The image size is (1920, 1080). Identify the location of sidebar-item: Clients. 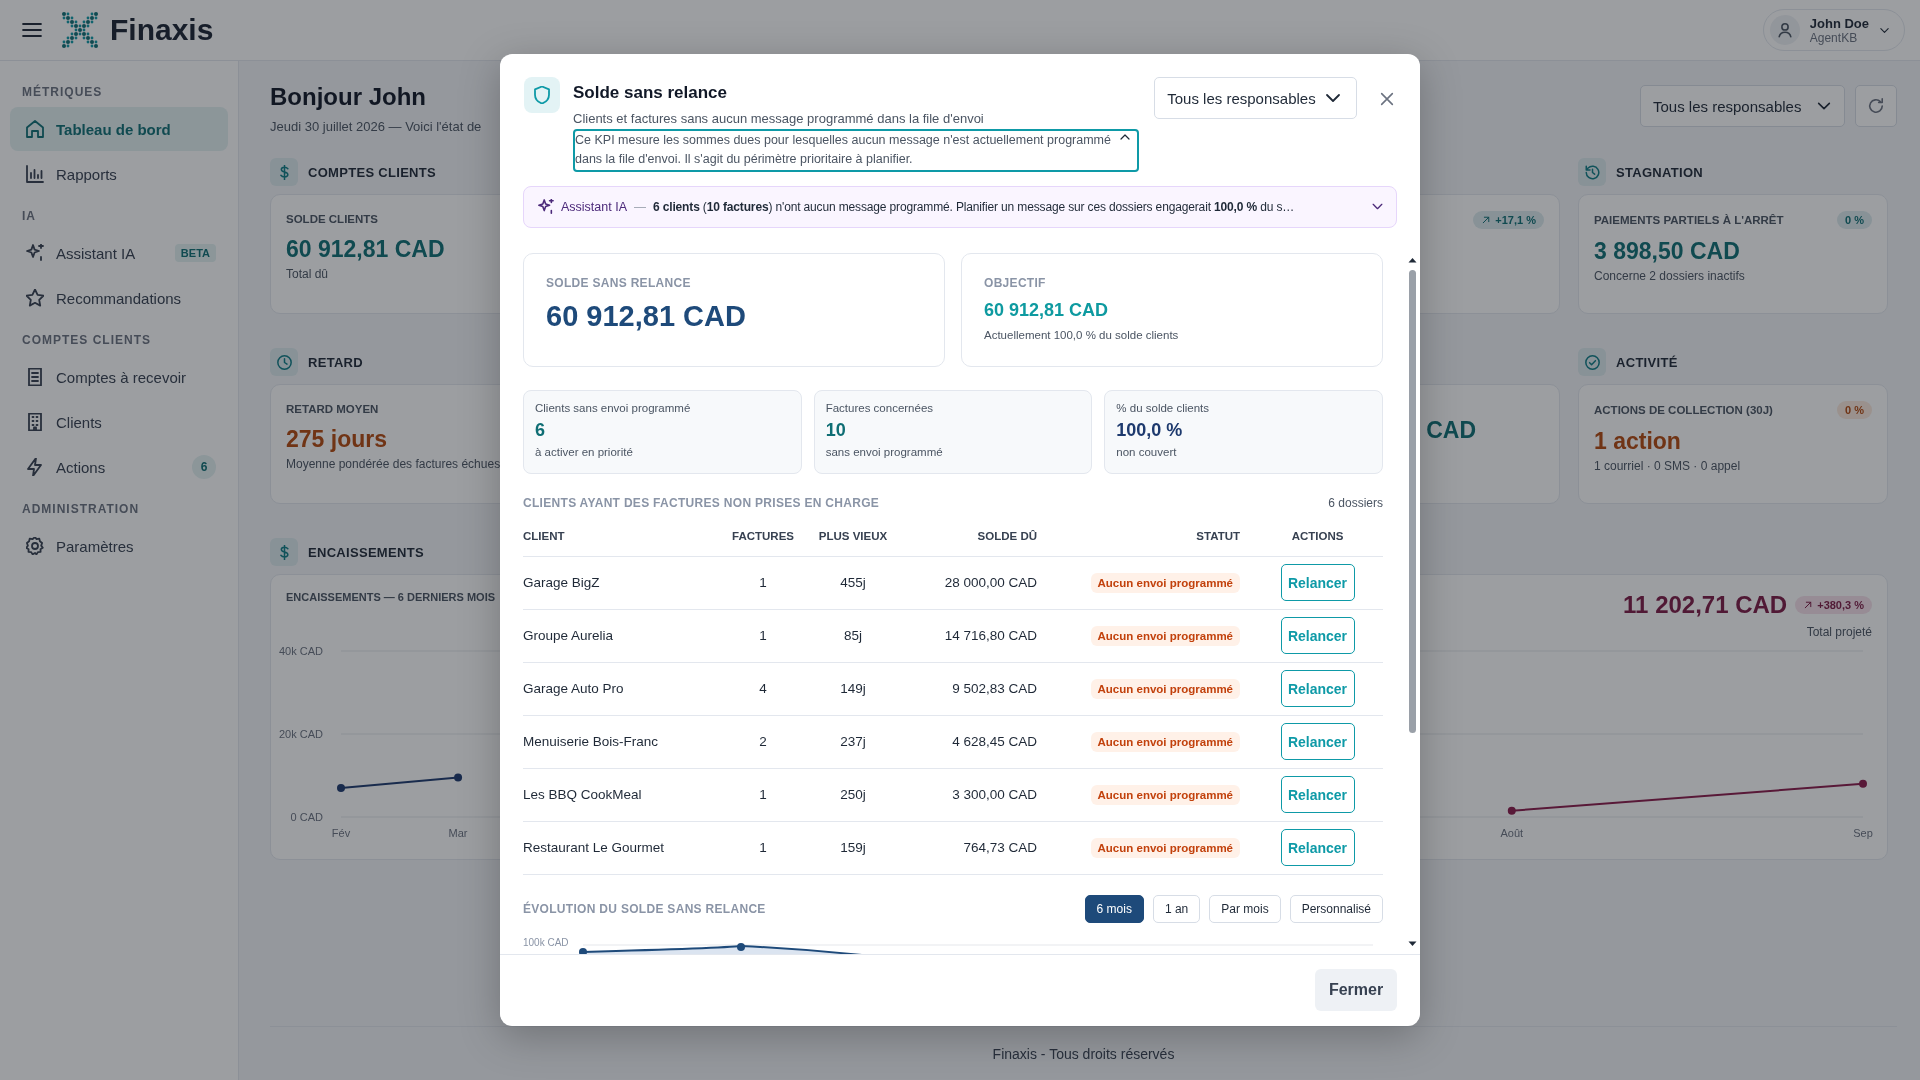
(119, 422).